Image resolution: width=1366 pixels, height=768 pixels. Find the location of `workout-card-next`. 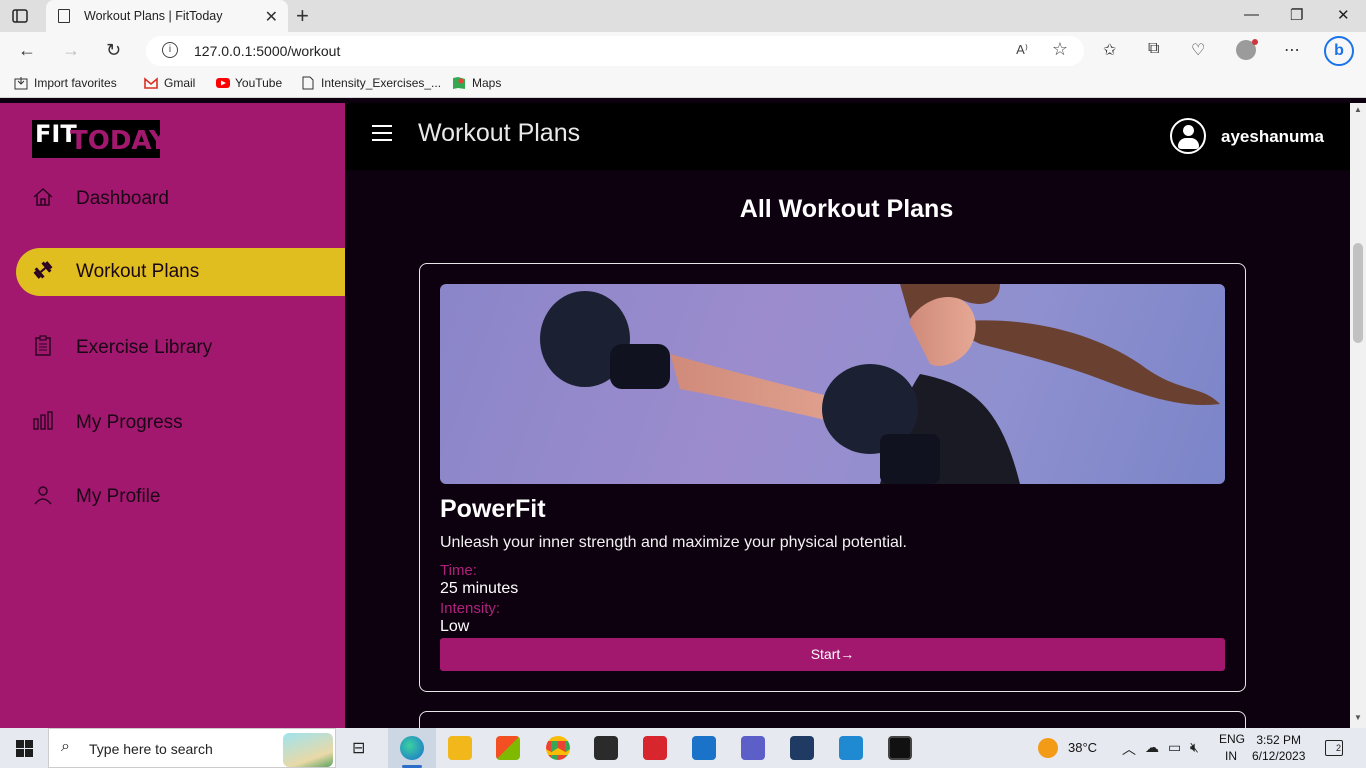

workout-card-next is located at coordinates (832, 719).